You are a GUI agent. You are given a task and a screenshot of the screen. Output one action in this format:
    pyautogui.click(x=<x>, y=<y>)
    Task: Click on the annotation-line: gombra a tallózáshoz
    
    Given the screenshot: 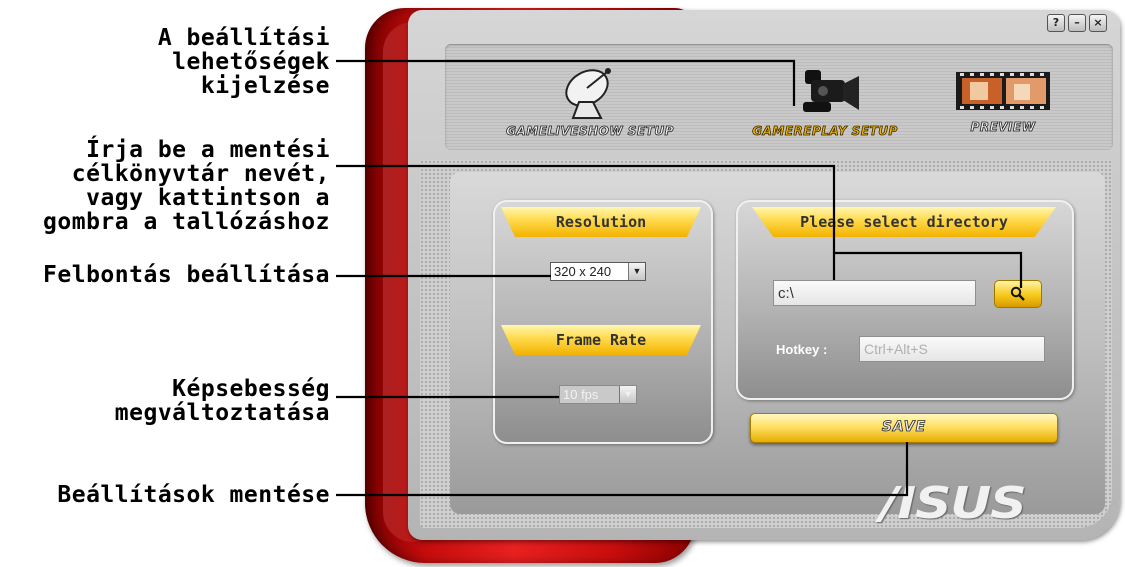 What is the action you would take?
    pyautogui.click(x=186, y=222)
    